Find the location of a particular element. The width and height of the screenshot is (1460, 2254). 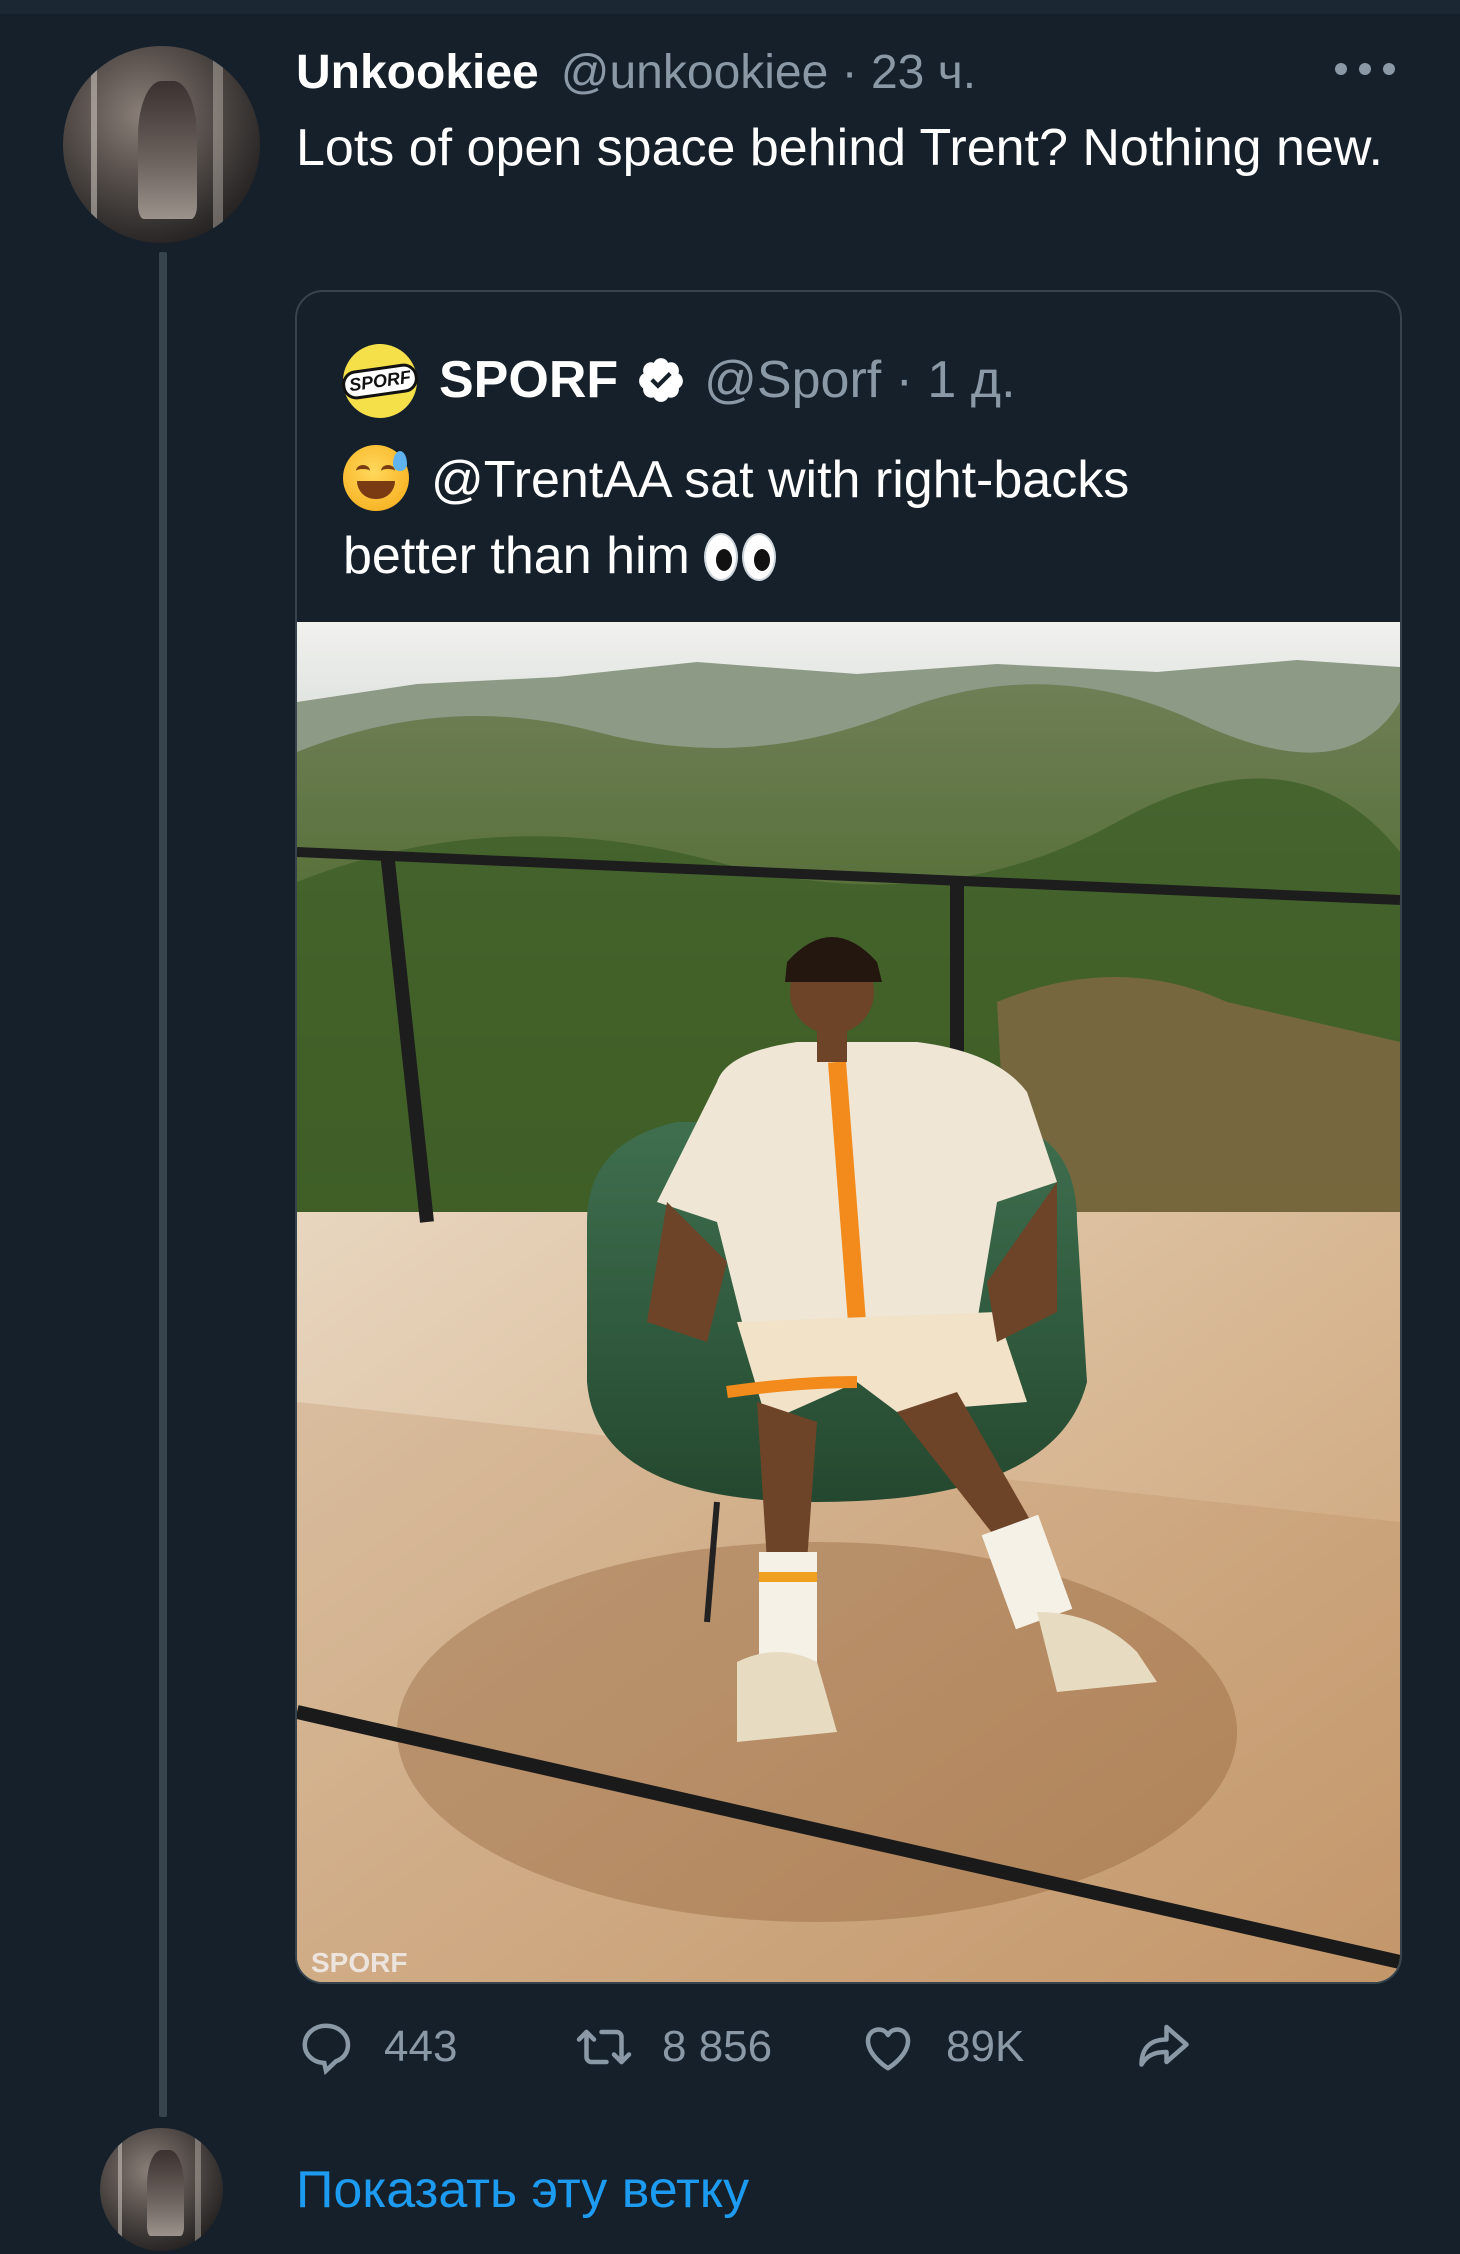

share-button is located at coordinates (1178, 2047).